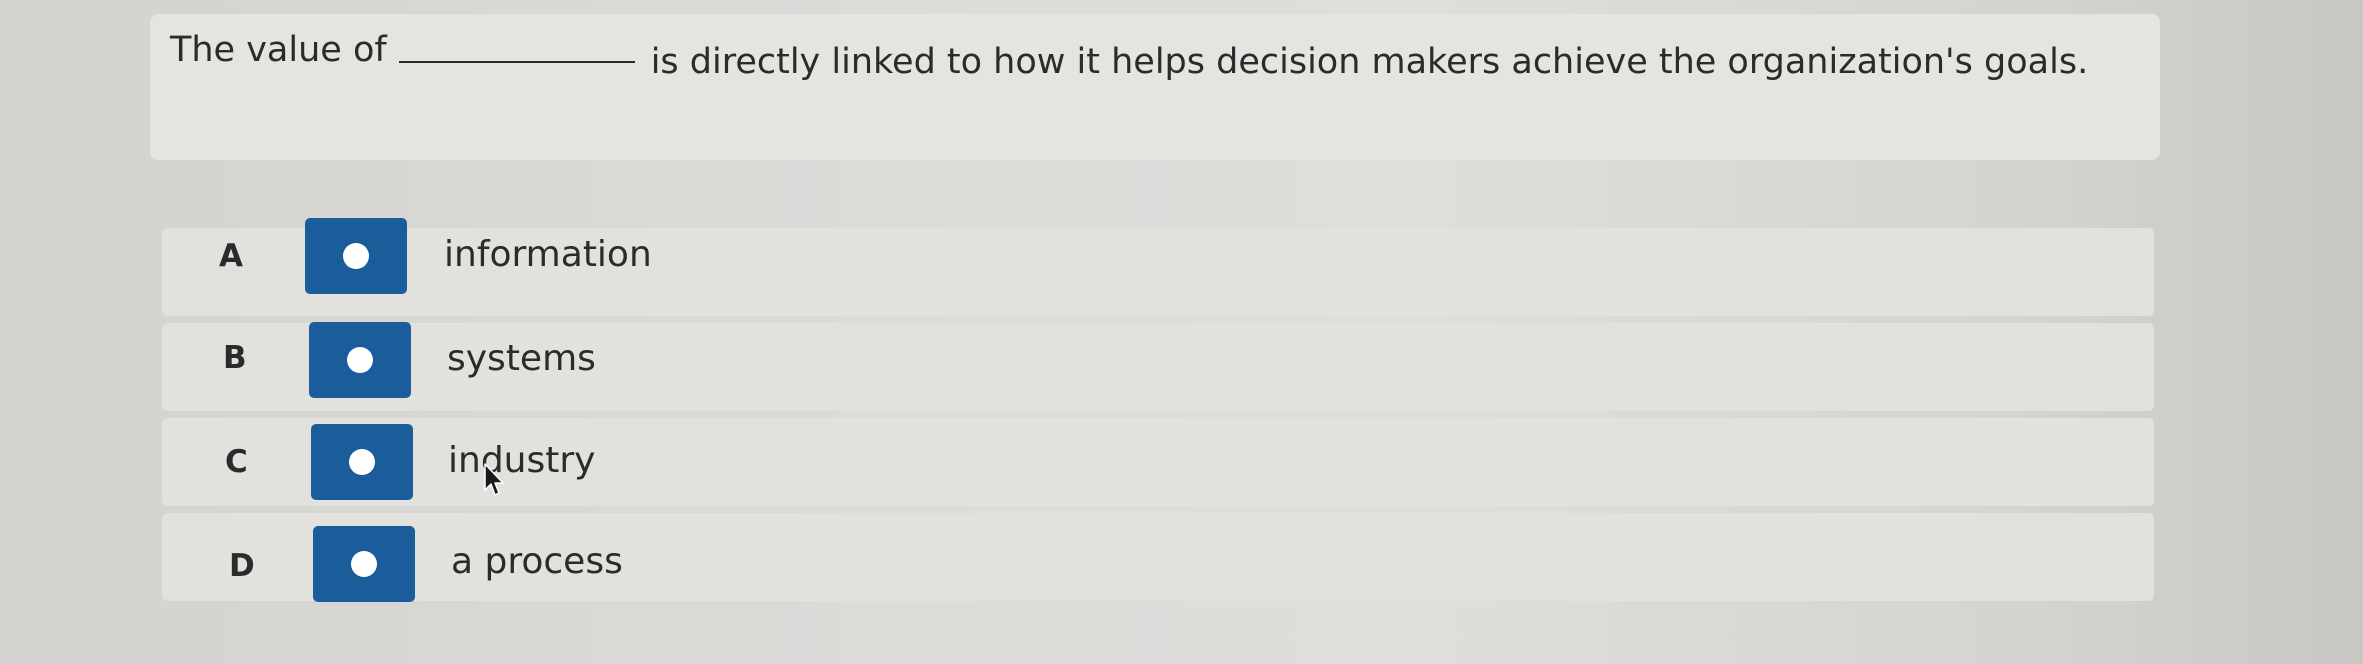 This screenshot has width=2363, height=664. What do you see at coordinates (516, 47) in the screenshot?
I see `answer-blank` at bounding box center [516, 47].